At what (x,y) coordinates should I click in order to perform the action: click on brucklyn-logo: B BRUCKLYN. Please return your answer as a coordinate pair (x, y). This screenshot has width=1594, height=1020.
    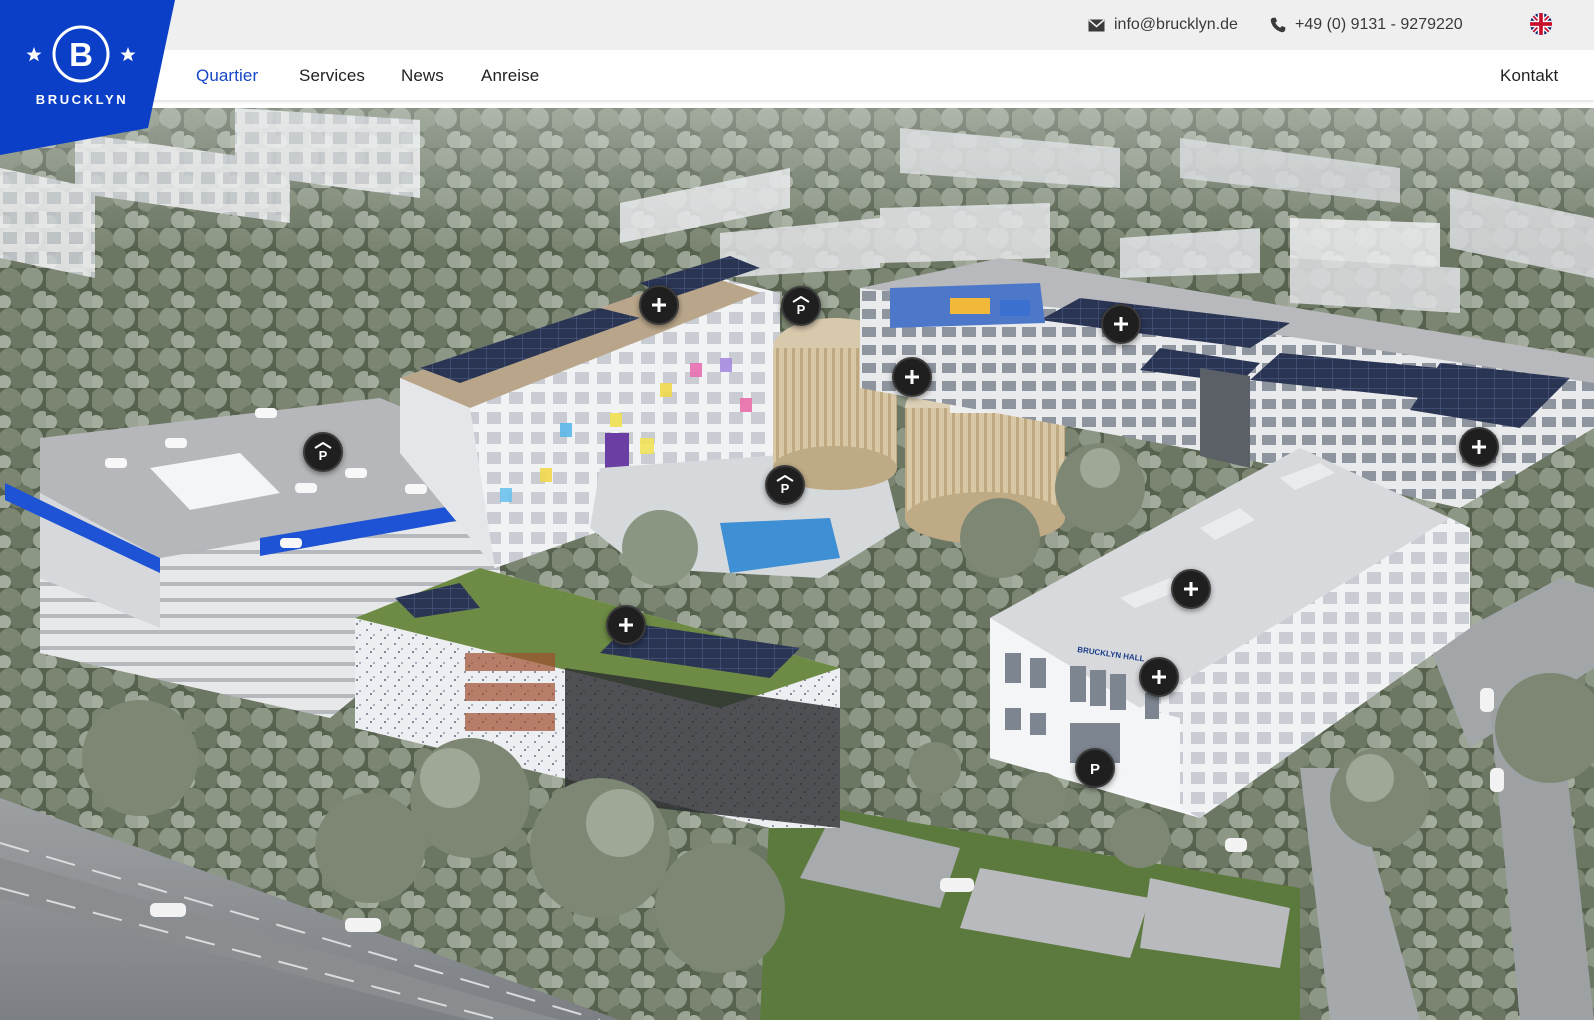
    Looking at the image, I should click on (87, 77).